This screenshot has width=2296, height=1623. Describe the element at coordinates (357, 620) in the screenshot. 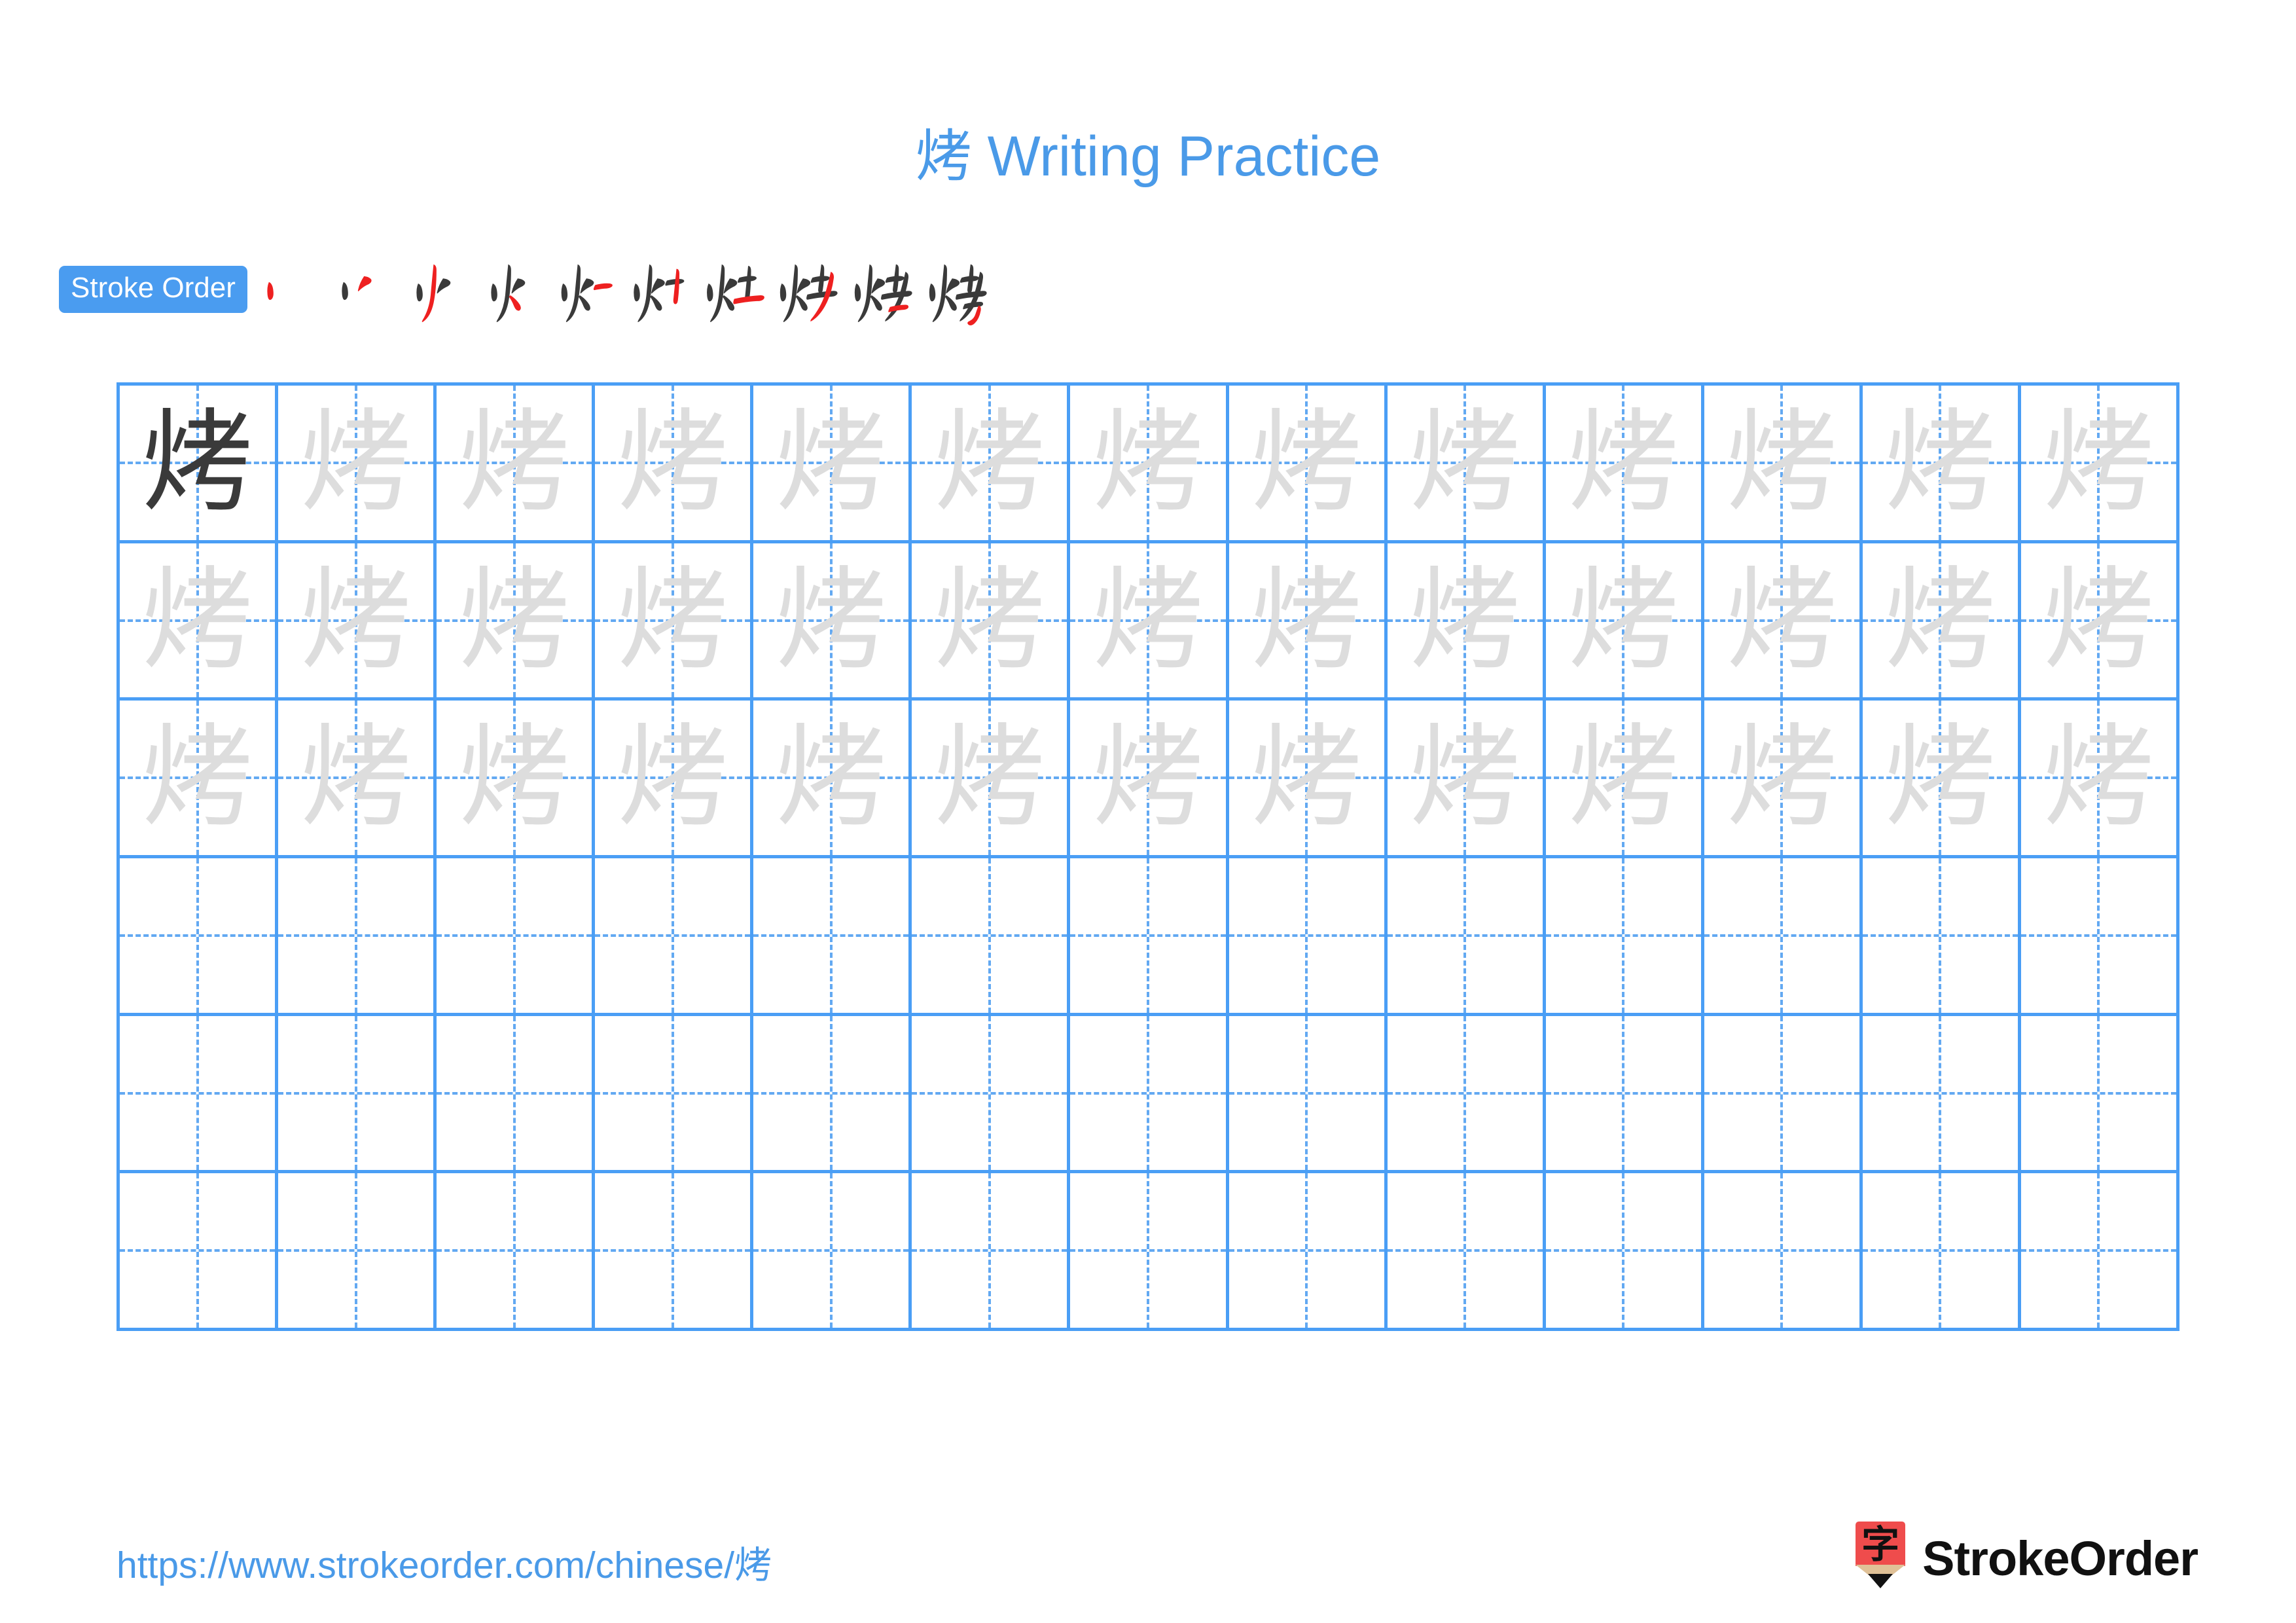

I see `grid-cell-r2c2: 烤` at that location.